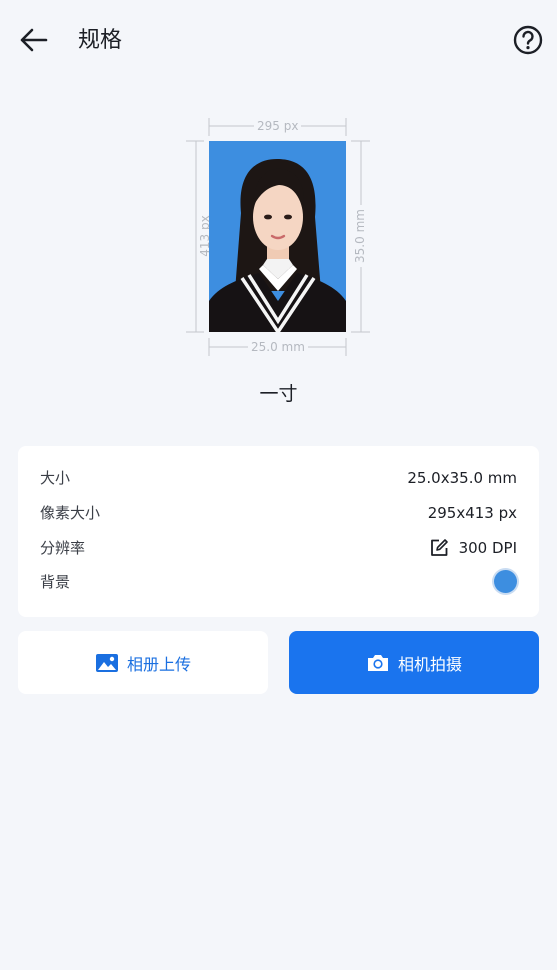 The width and height of the screenshot is (557, 970). What do you see at coordinates (70, 513) in the screenshot?
I see `pixel-size-label: 像素大小` at bounding box center [70, 513].